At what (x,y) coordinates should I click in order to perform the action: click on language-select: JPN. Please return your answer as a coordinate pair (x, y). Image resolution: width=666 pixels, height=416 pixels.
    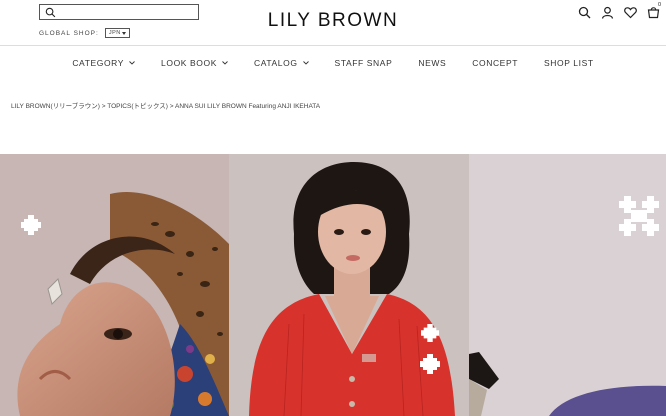
    Looking at the image, I should click on (117, 33).